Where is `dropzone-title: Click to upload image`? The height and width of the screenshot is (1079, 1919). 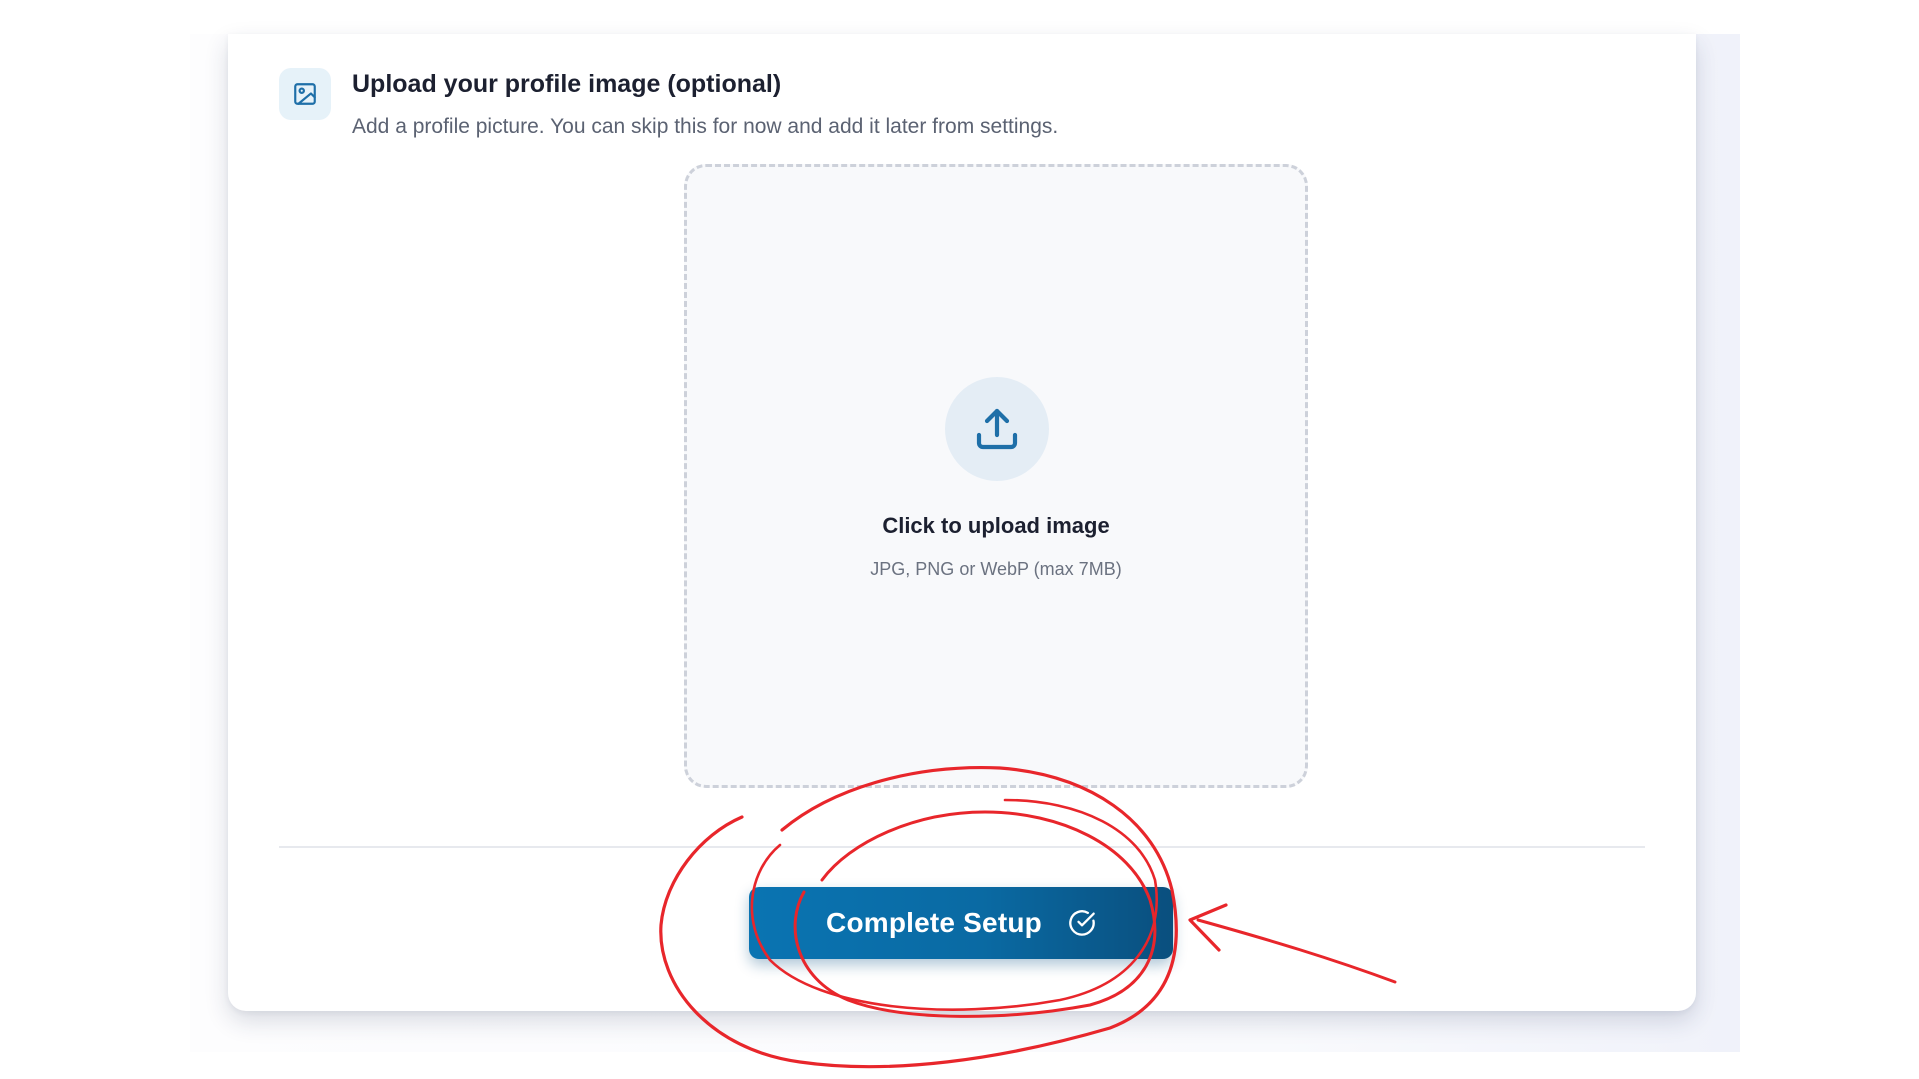
dropzone-title: Click to upload image is located at coordinates (996, 525).